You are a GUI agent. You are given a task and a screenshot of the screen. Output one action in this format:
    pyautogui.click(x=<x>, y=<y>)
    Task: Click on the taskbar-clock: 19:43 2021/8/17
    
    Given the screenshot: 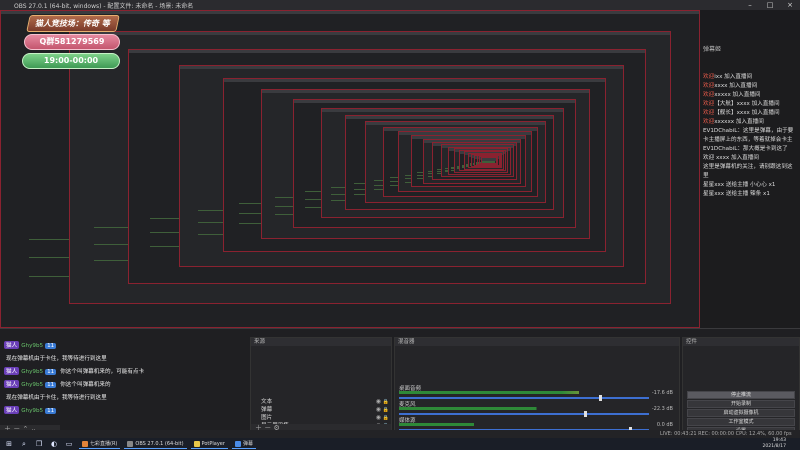 What is the action you would take?
    pyautogui.click(x=774, y=443)
    